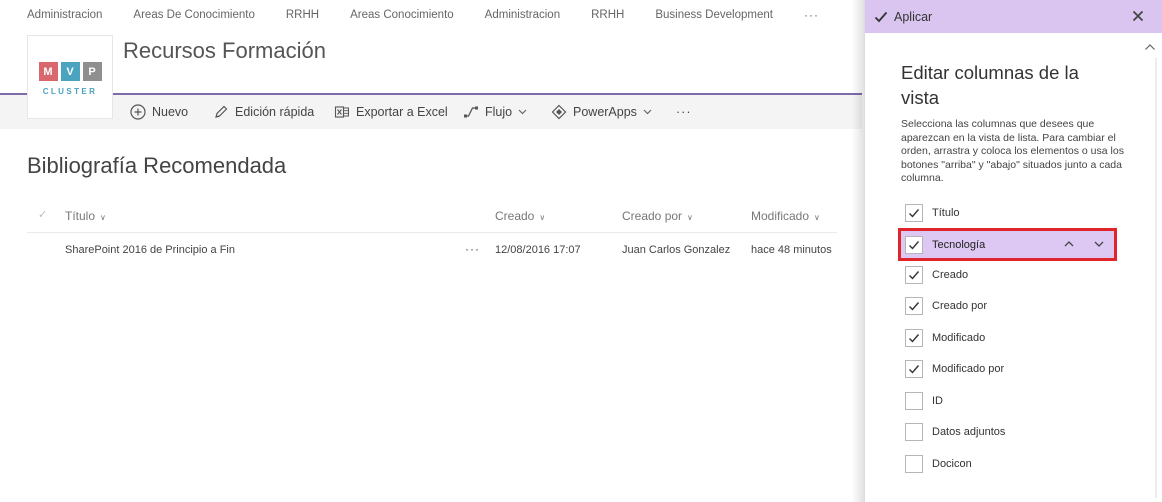 Image resolution: width=1162 pixels, height=502 pixels. I want to click on column-option-label: Título, so click(946, 213).